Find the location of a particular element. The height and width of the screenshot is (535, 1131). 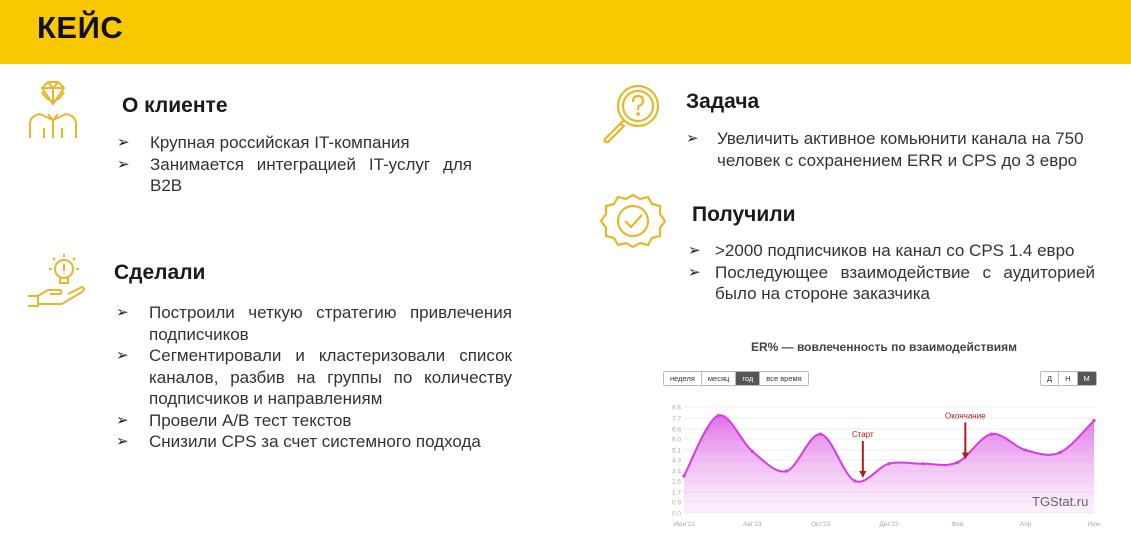

list-item: ➢ Занимается интеграцией IT-услуг для B2B is located at coordinates (294, 175).